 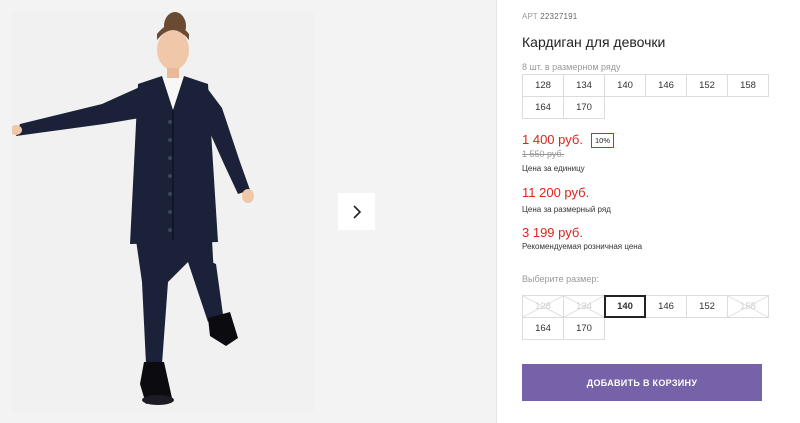 I want to click on add-to-cart-button: ДОБАВИТЬ В КОРЗИНУ, so click(x=642, y=382).